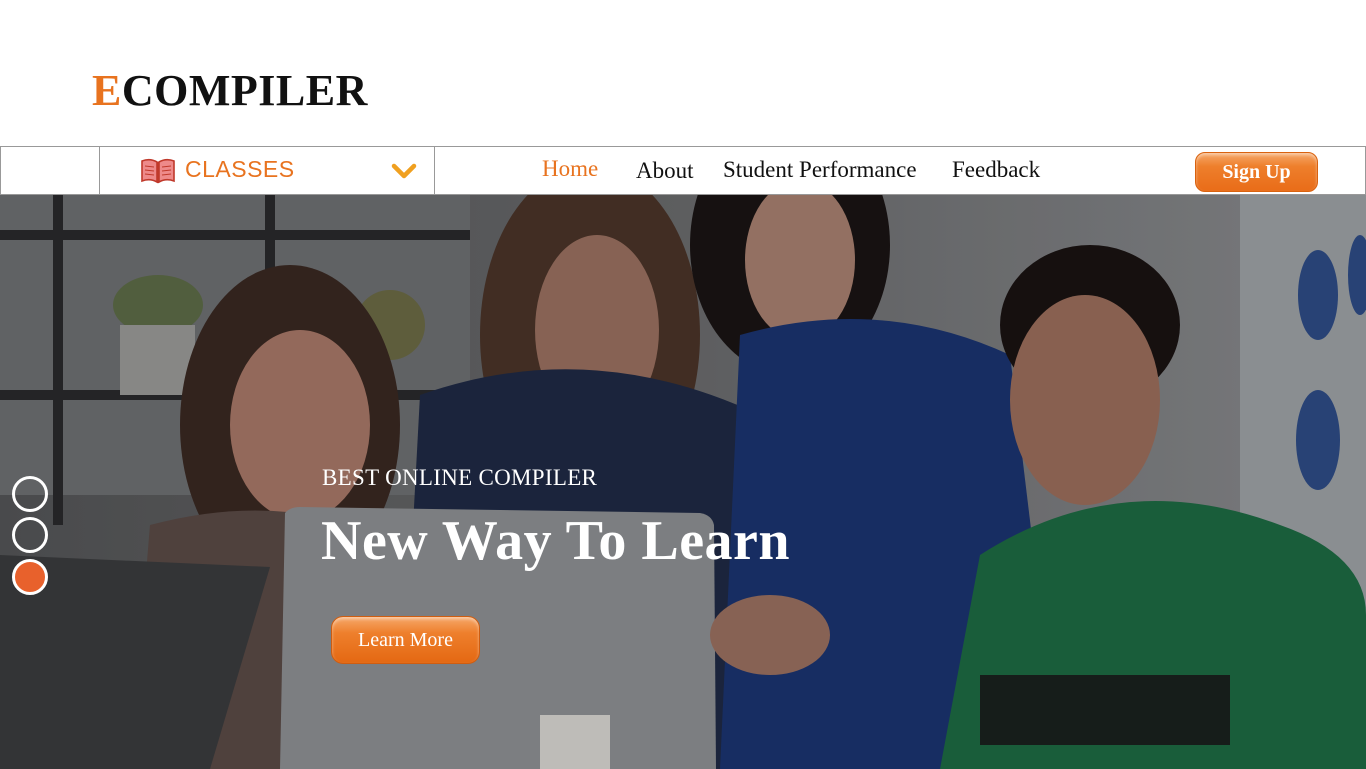  I want to click on classes-dropdown: CLASSES, so click(267, 170).